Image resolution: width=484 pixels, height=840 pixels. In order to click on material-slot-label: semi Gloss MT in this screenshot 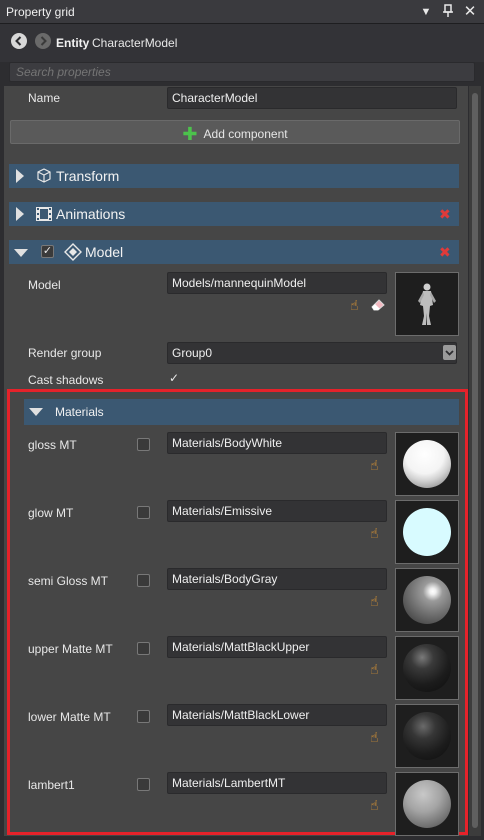, I will do `click(68, 581)`.